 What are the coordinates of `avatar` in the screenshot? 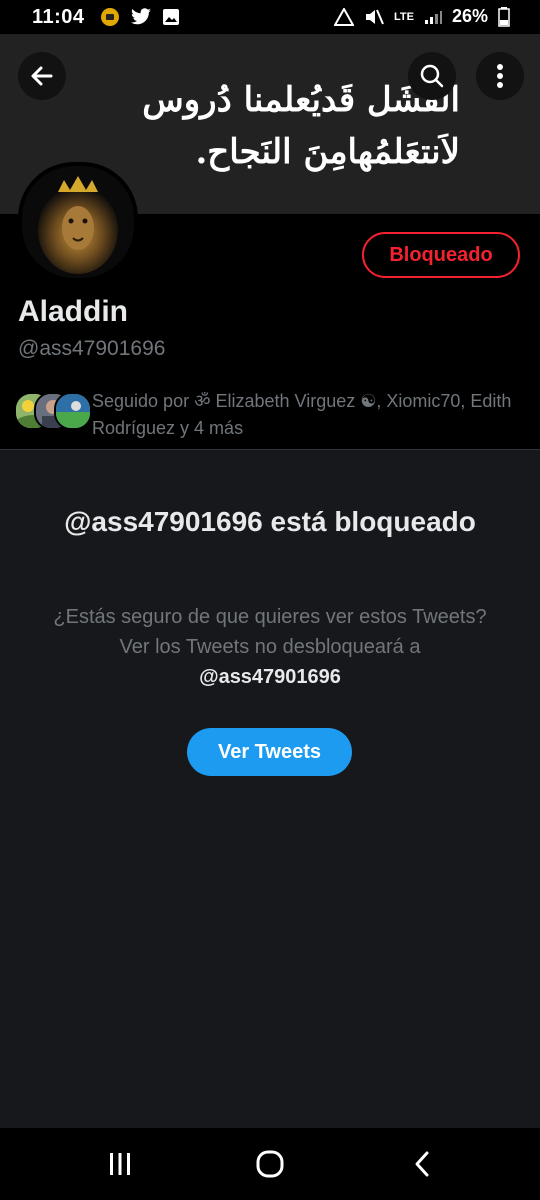 It's located at (78, 222).